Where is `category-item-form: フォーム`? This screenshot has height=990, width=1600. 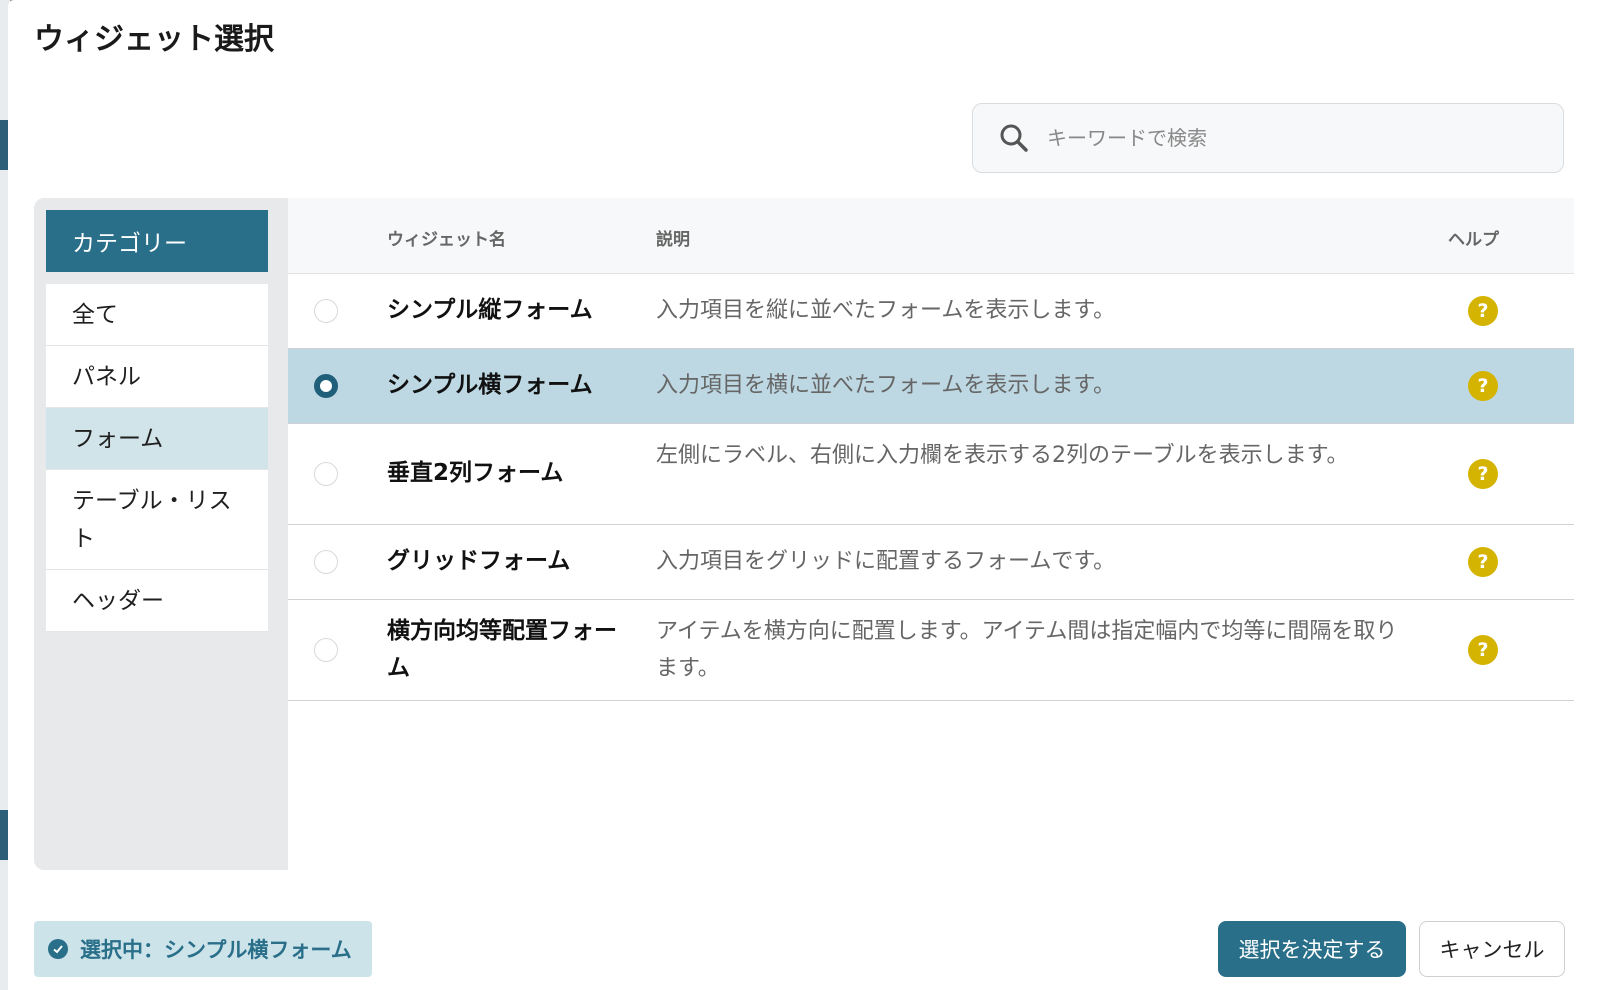 category-item-form: フォーム is located at coordinates (157, 439).